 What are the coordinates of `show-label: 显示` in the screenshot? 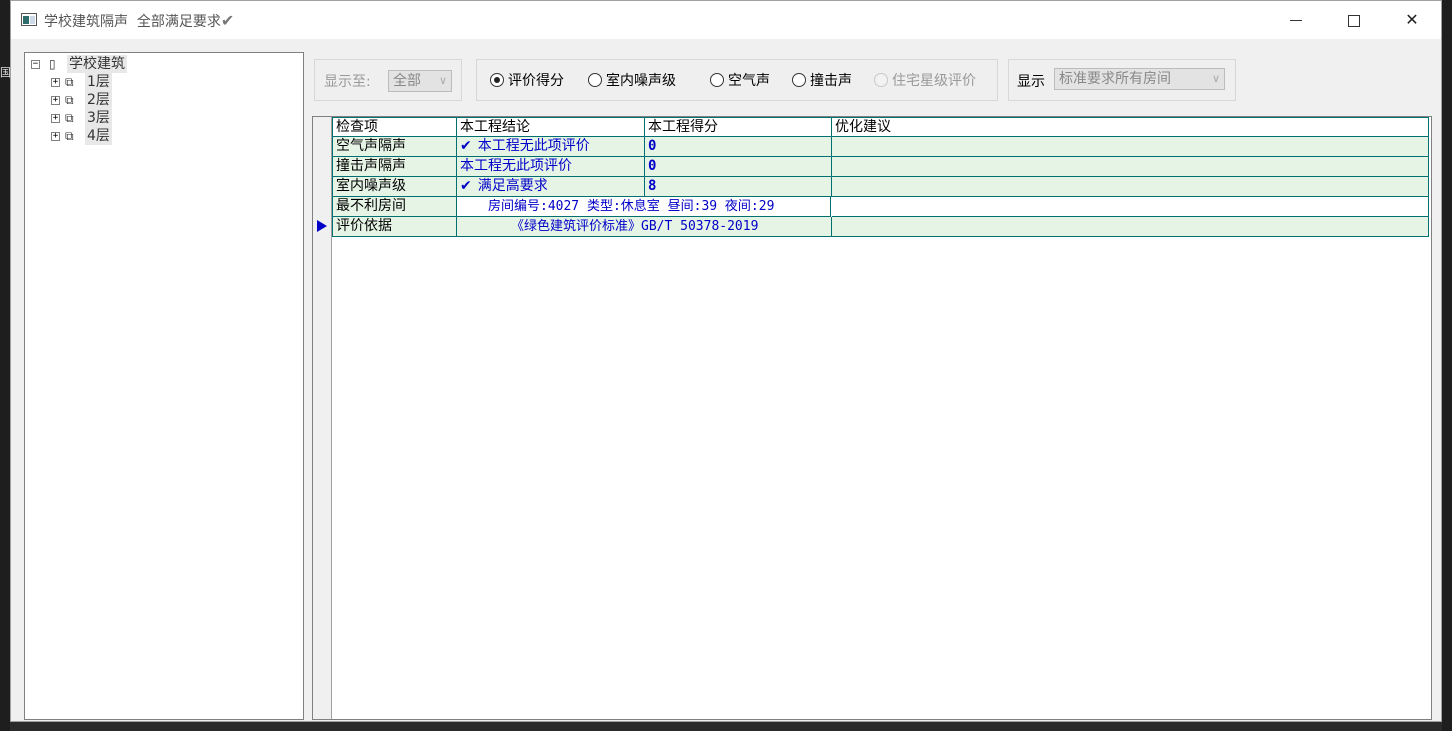 It's located at (1031, 82).